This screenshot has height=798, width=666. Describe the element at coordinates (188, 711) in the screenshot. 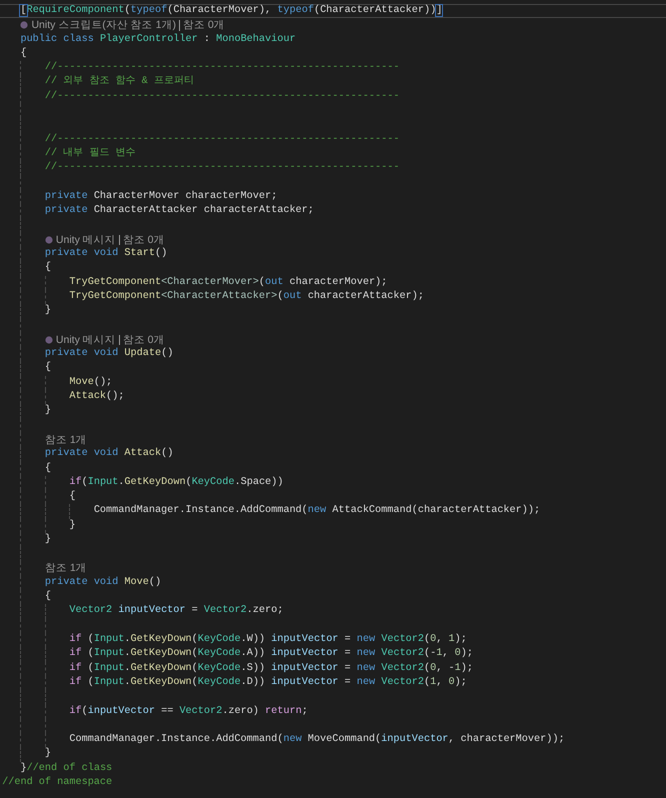

I see `code-line: if(inputVector == Vector2.zero) return;` at that location.